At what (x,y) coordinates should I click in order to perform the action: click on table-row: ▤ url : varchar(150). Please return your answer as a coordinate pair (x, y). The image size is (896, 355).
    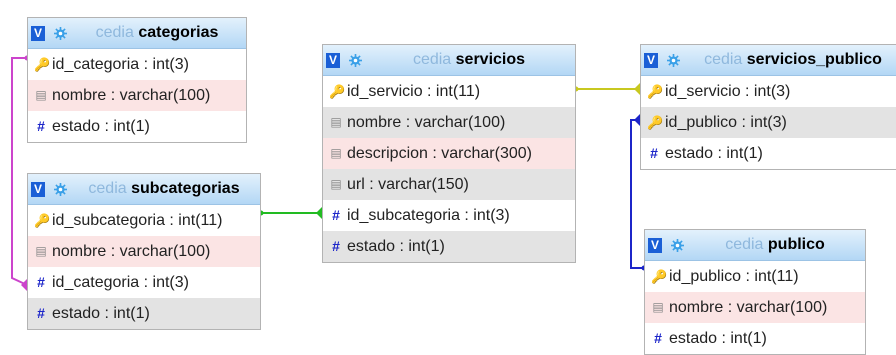
    Looking at the image, I should click on (449, 184).